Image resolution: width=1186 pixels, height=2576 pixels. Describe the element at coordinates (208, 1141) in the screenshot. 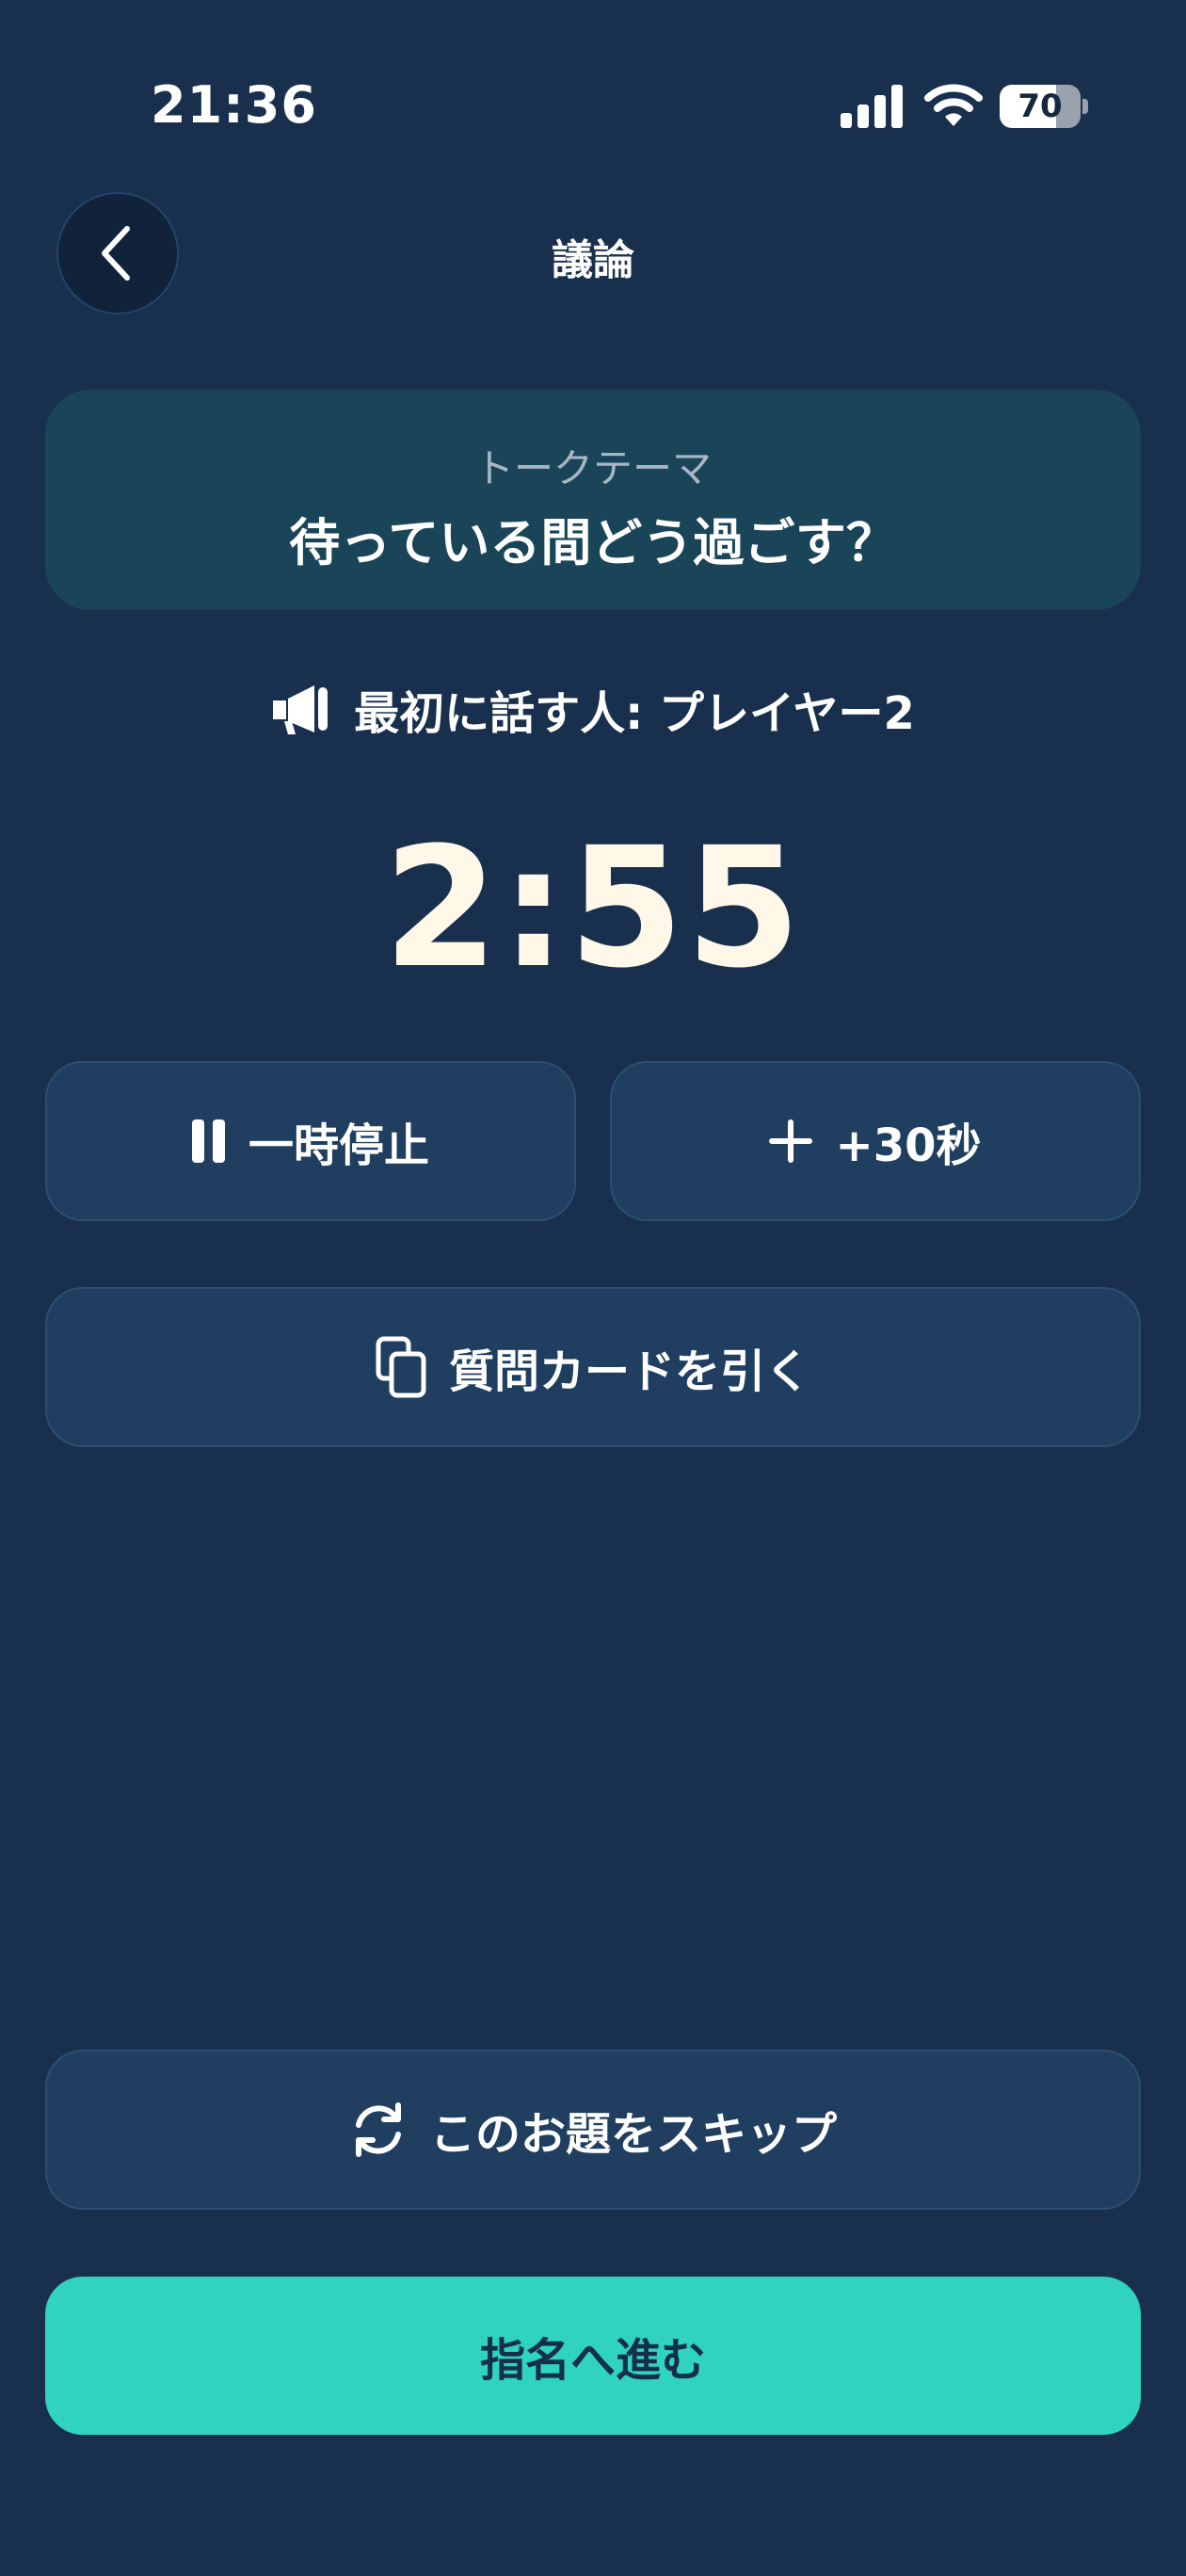

I see `pause-icon` at that location.